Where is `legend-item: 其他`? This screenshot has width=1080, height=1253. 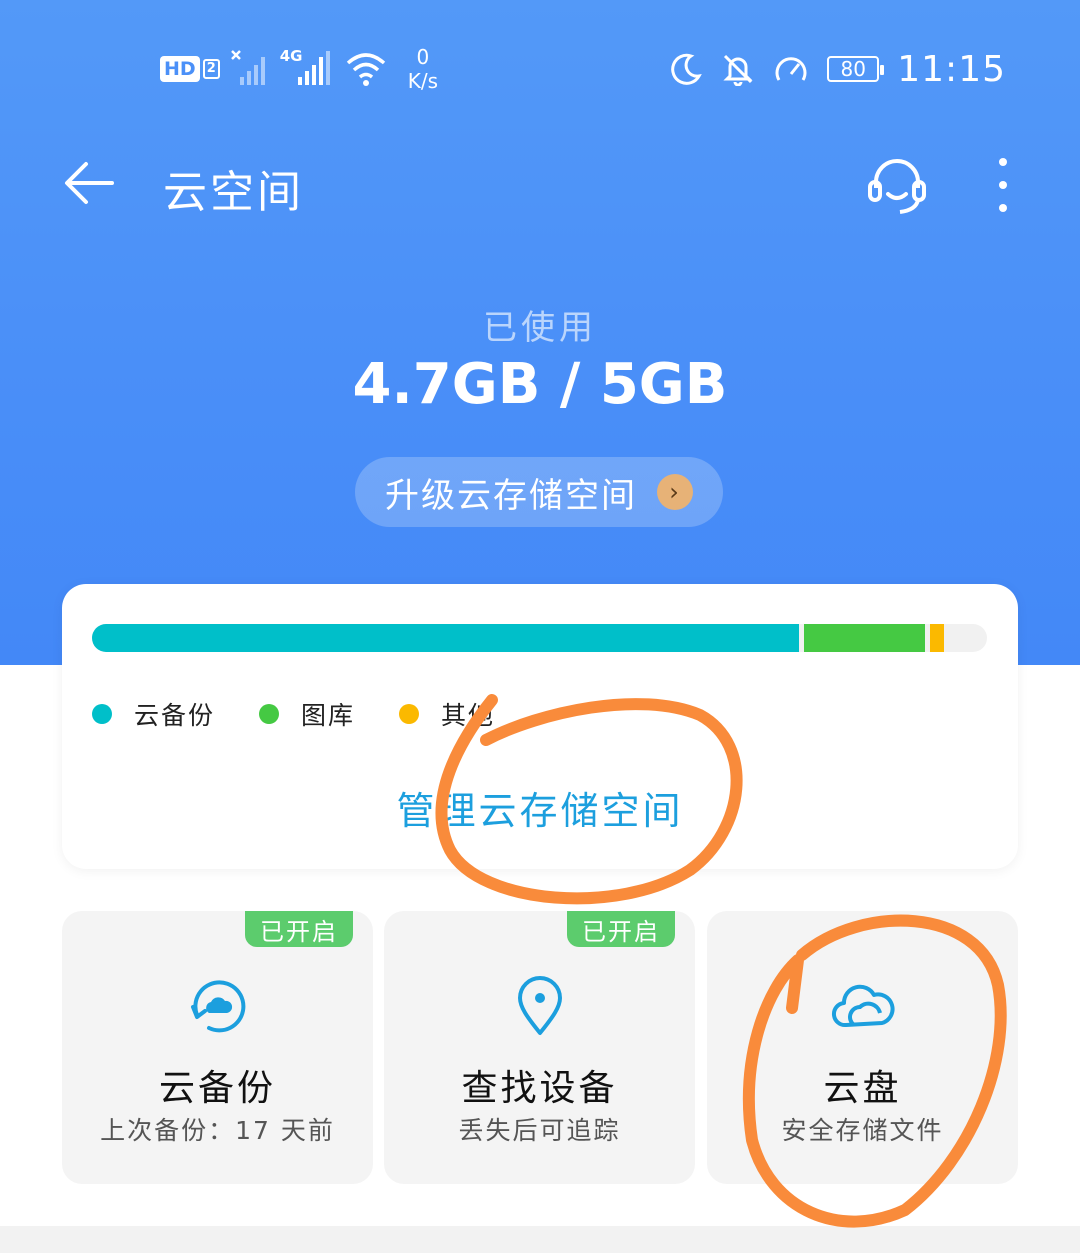
legend-item: 其他 is located at coordinates (447, 714).